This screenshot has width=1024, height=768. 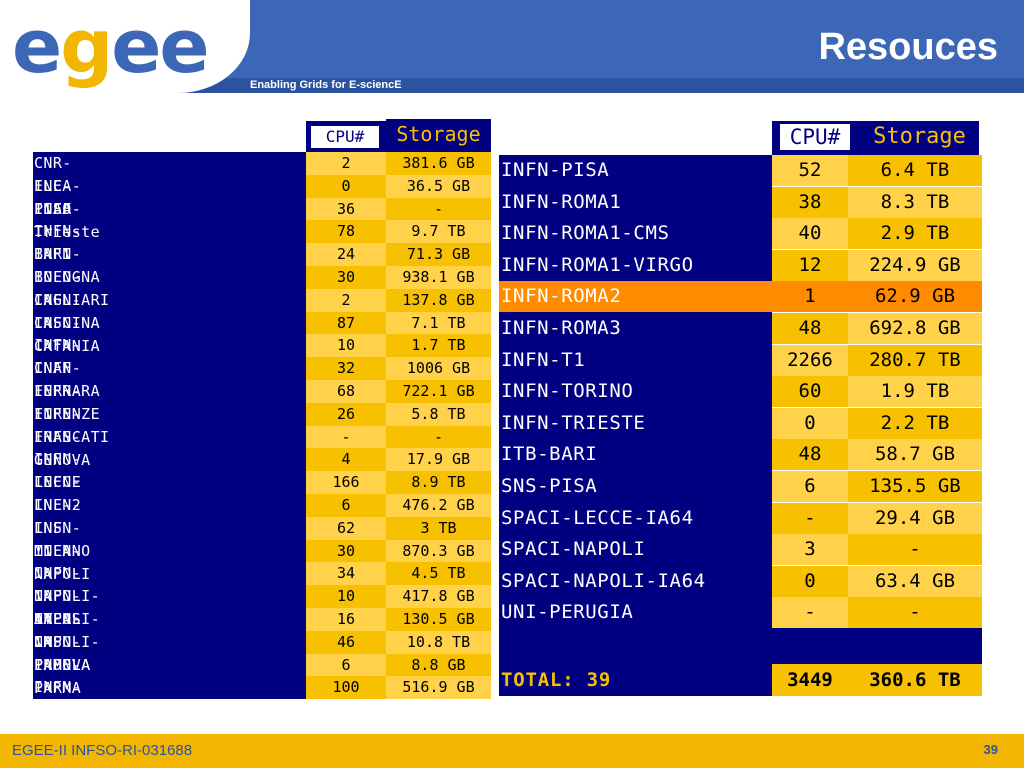 I want to click on table-row-name: INFN-TORINO, so click(x=567, y=391).